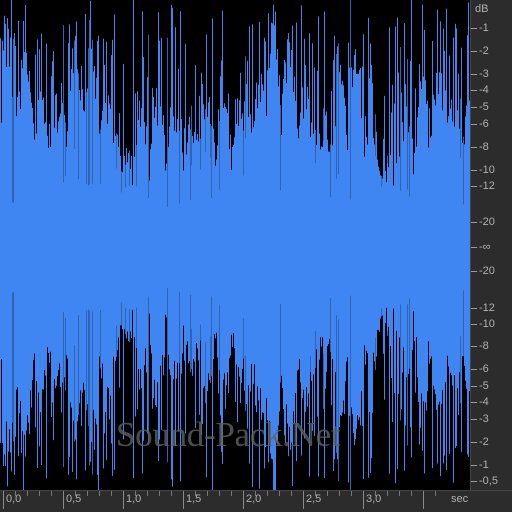  I want to click on time-label: 1,5, so click(194, 499).